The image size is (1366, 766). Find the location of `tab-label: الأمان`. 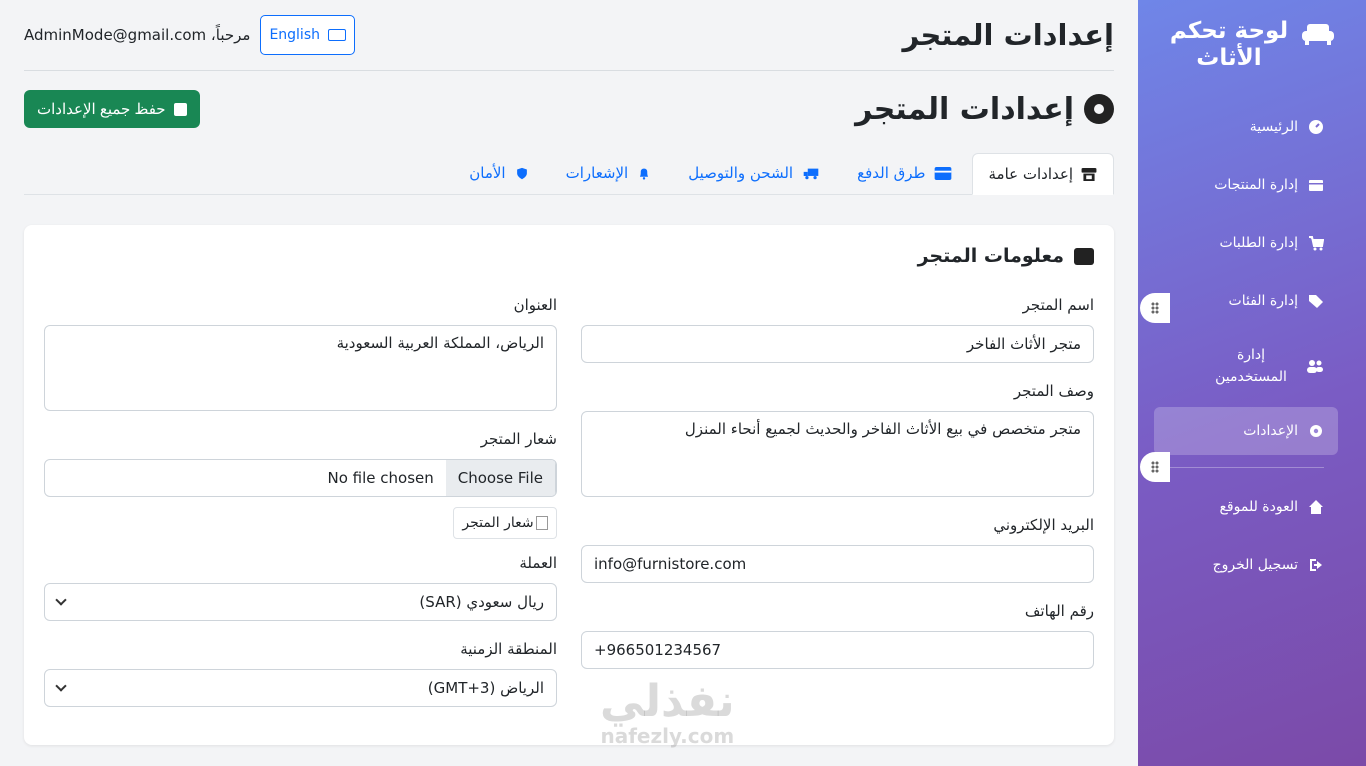

tab-label: الأمان is located at coordinates (487, 173).